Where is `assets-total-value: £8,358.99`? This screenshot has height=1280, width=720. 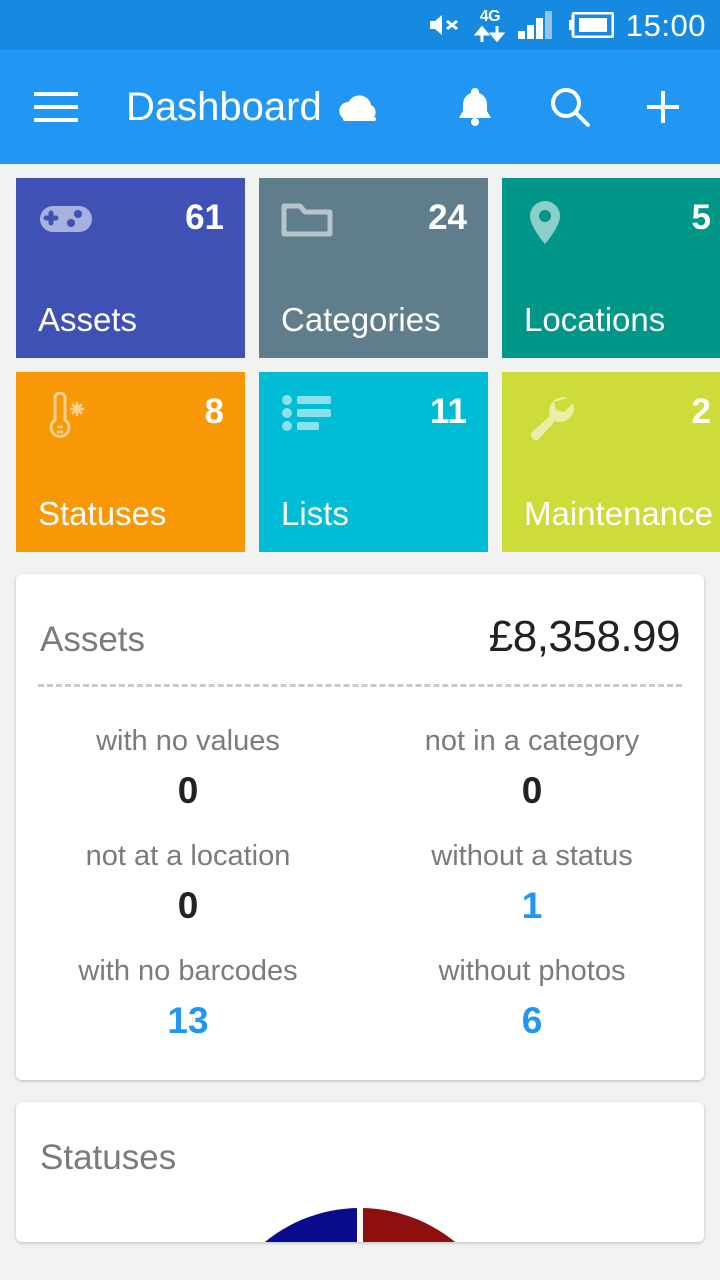 assets-total-value: £8,358.99 is located at coordinates (584, 636).